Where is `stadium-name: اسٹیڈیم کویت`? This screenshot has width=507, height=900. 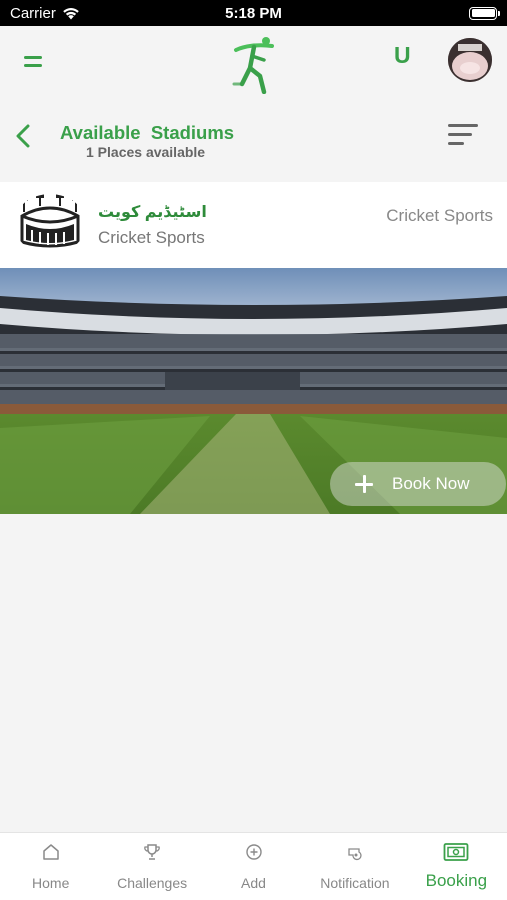 stadium-name: اسٹیڈیم کویت is located at coordinates (152, 212).